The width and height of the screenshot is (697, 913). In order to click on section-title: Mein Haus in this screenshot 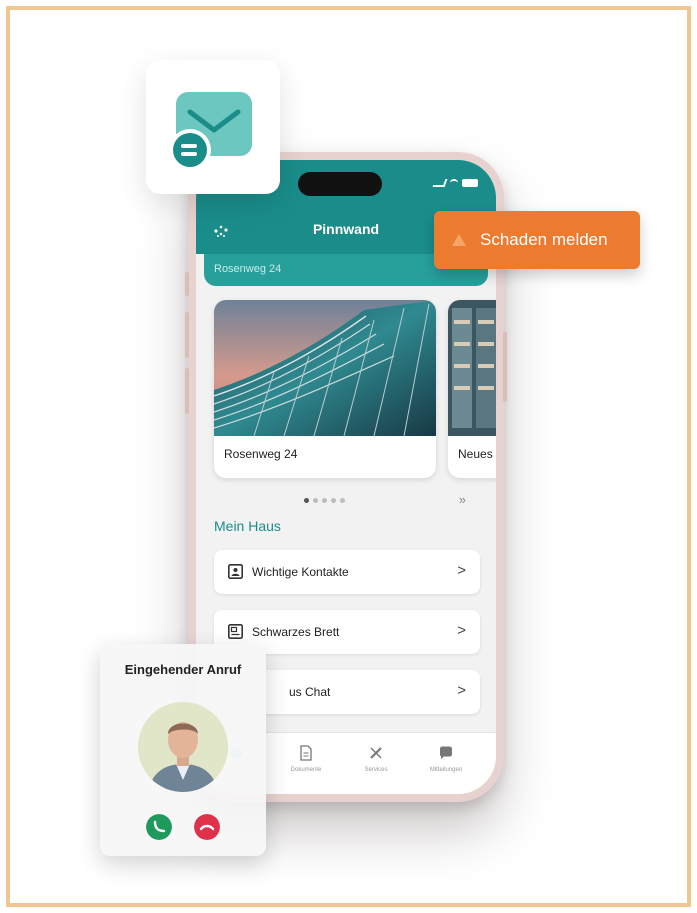, I will do `click(247, 526)`.